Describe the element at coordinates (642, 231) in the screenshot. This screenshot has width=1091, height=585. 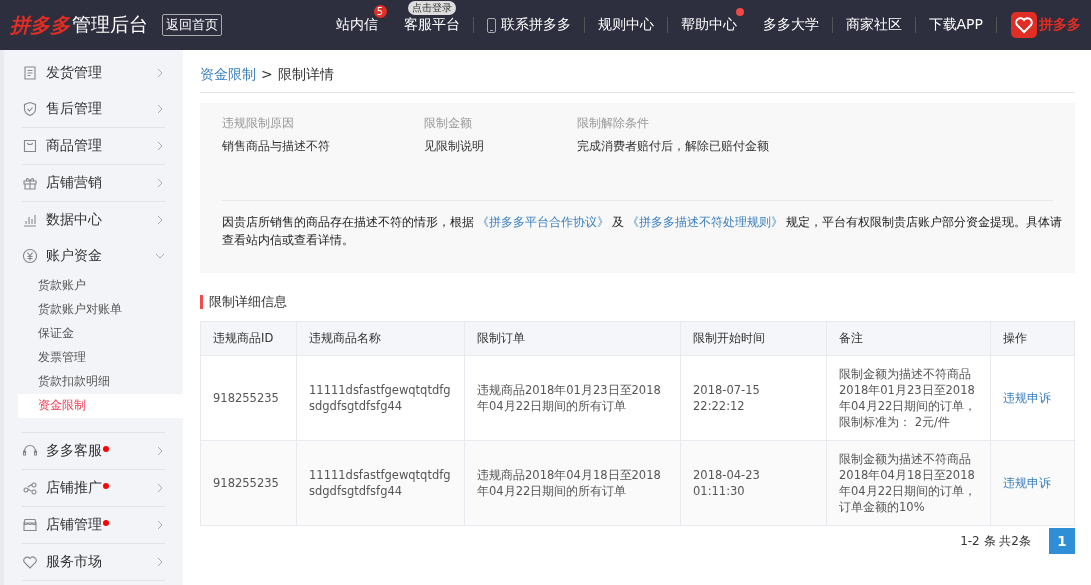
I see `notice-text: 因贵店所销售的商品存在描述不符的情形，根据 《拼多多平台合作协议》 及 《拼多多描述不符处理规则》 规定，平台有权限制贵店账户部分资金提现。具体请查看站内信或查看详情。` at that location.